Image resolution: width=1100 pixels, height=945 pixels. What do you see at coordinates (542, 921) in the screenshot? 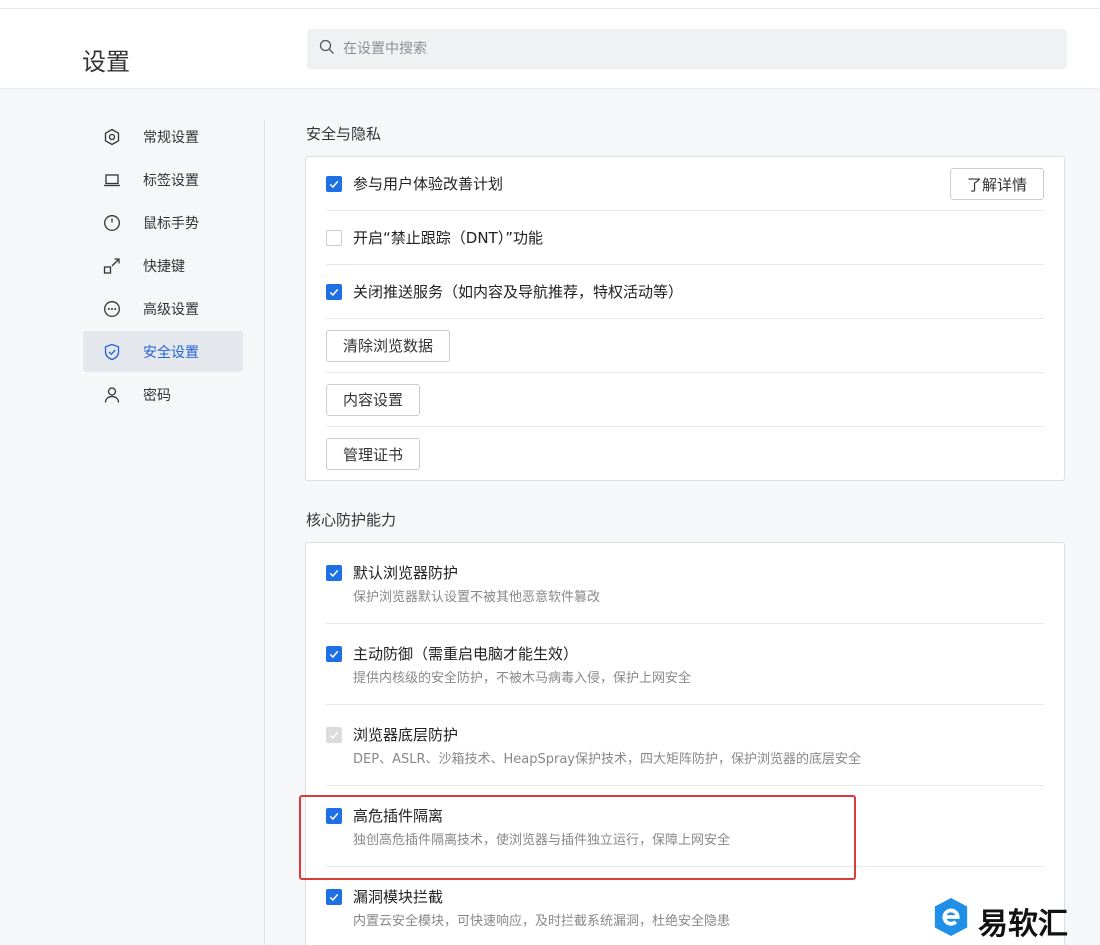
I see `protection-desc: 内置云安全模块，可快速响应，及时拦截系统漏洞，杜绝安全隐患` at bounding box center [542, 921].